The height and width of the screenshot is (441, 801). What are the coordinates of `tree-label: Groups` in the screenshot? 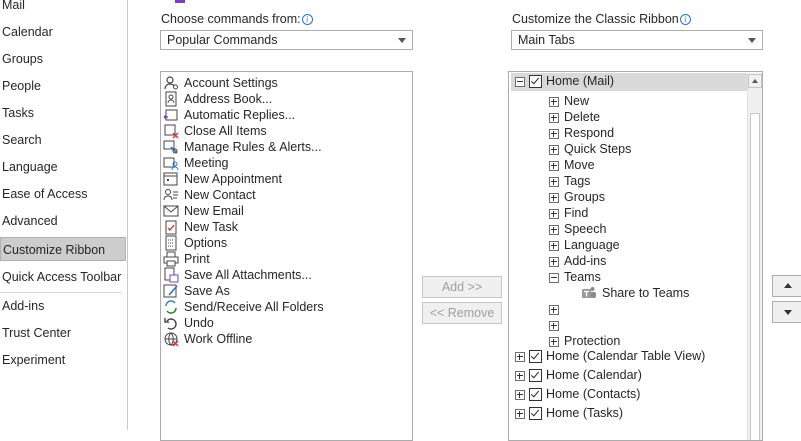 It's located at (584, 197).